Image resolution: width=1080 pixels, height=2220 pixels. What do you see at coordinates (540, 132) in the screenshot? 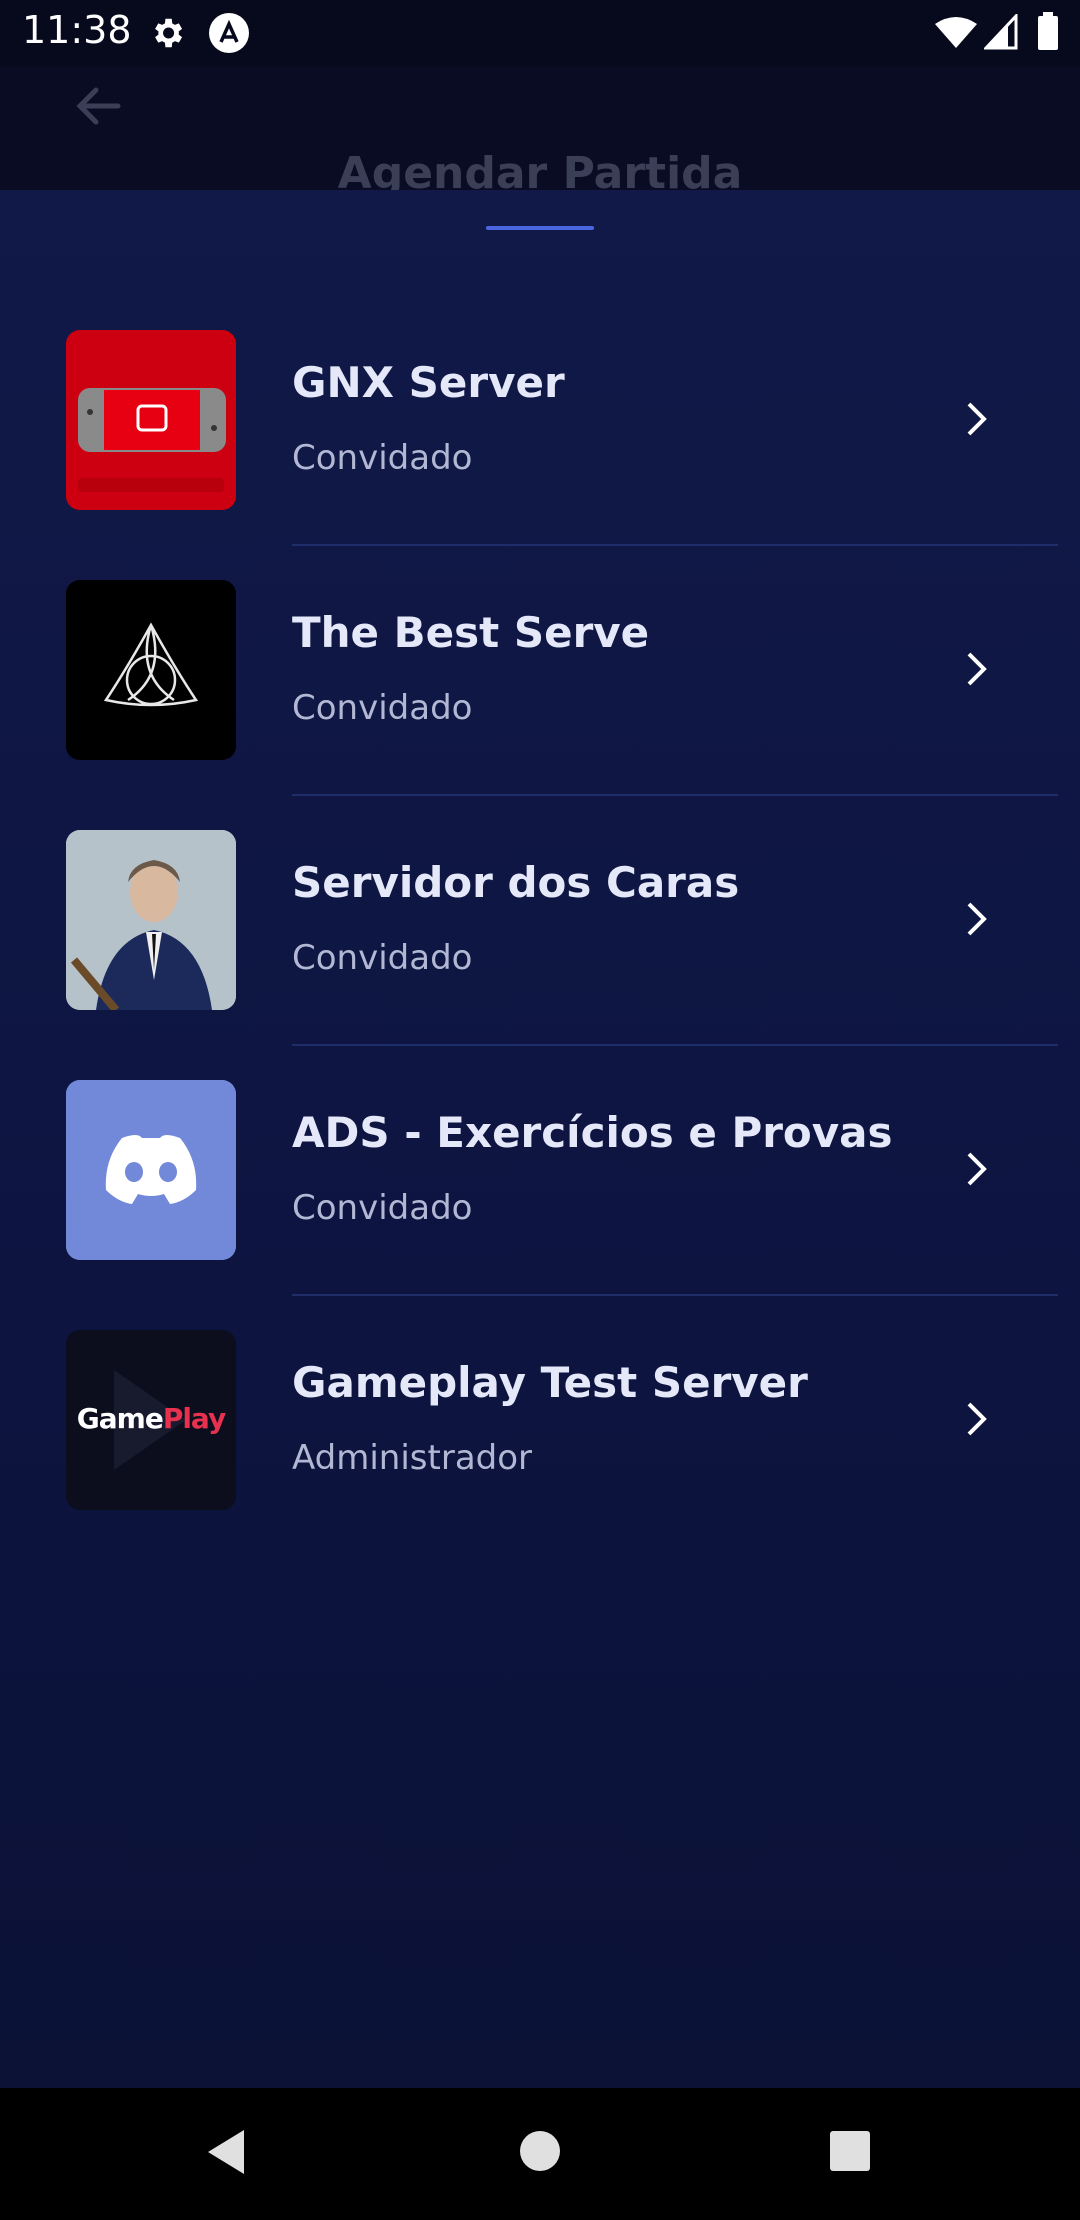
I see `app-header: Agendar Partida` at bounding box center [540, 132].